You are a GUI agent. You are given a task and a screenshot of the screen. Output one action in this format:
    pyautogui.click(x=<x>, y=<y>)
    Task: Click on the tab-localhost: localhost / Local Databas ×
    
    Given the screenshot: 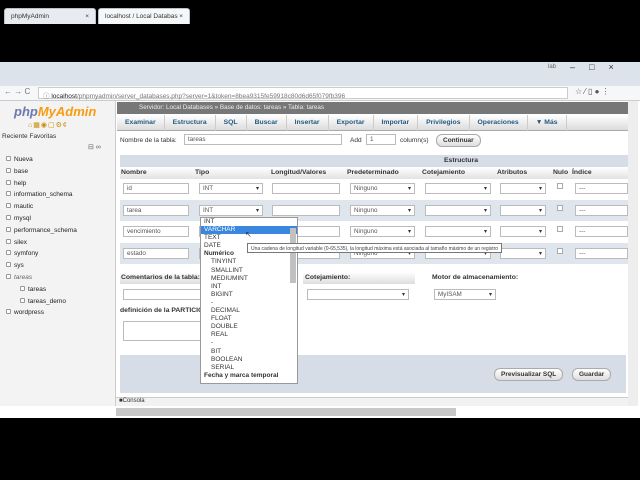 What is the action you would take?
    pyautogui.click(x=144, y=16)
    